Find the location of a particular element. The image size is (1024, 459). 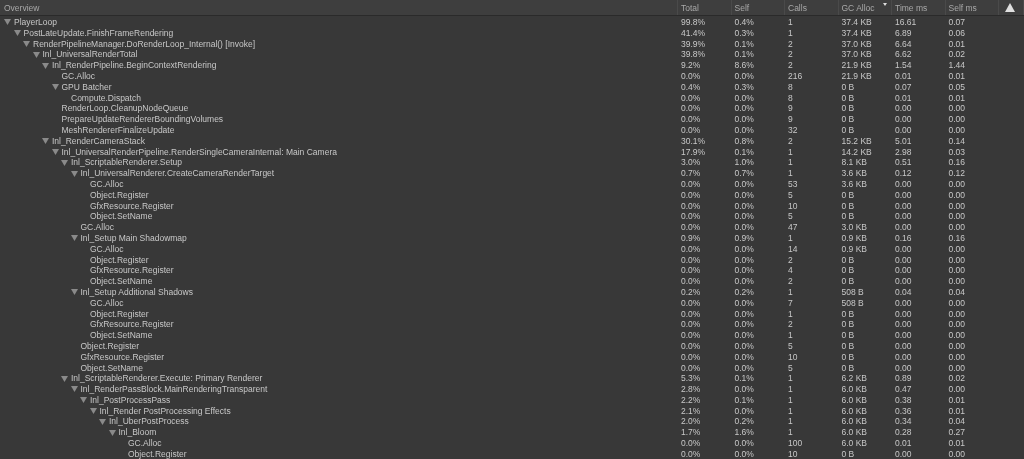

column-header: Time ms is located at coordinates (919, 7).